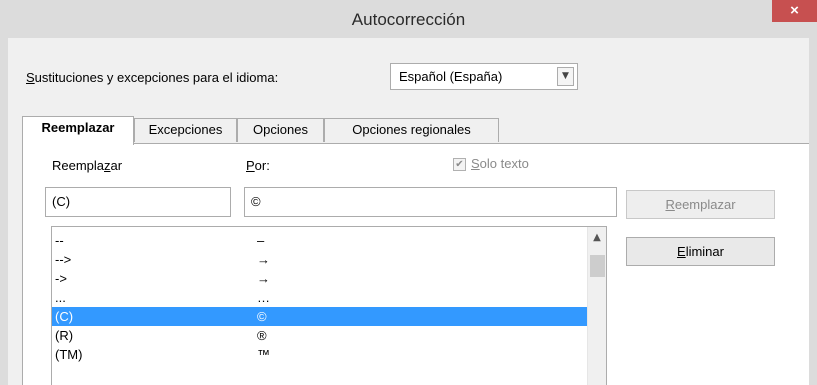 Image resolution: width=817 pixels, height=385 pixels. I want to click on tab-excepciones: Excepciones, so click(185, 130).